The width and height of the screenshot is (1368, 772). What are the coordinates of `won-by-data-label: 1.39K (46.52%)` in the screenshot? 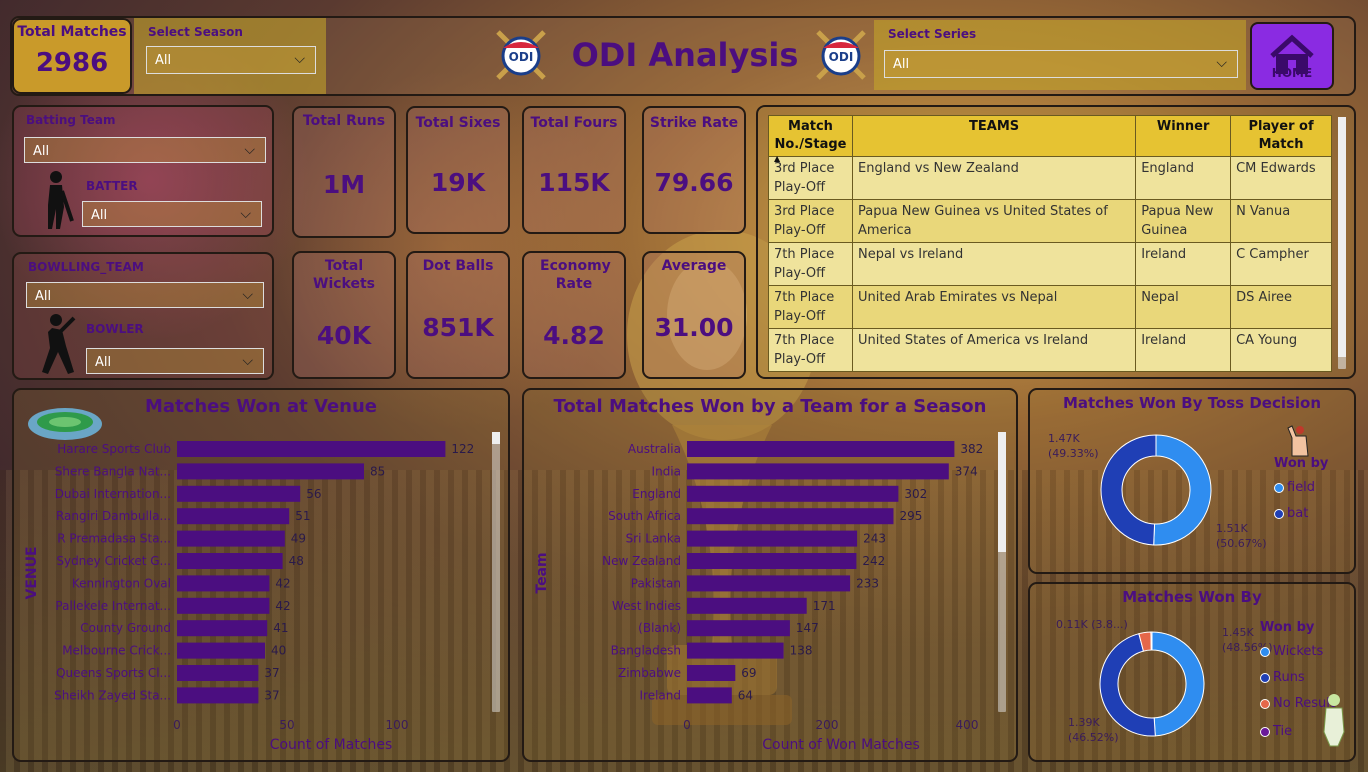 It's located at (1093, 730).